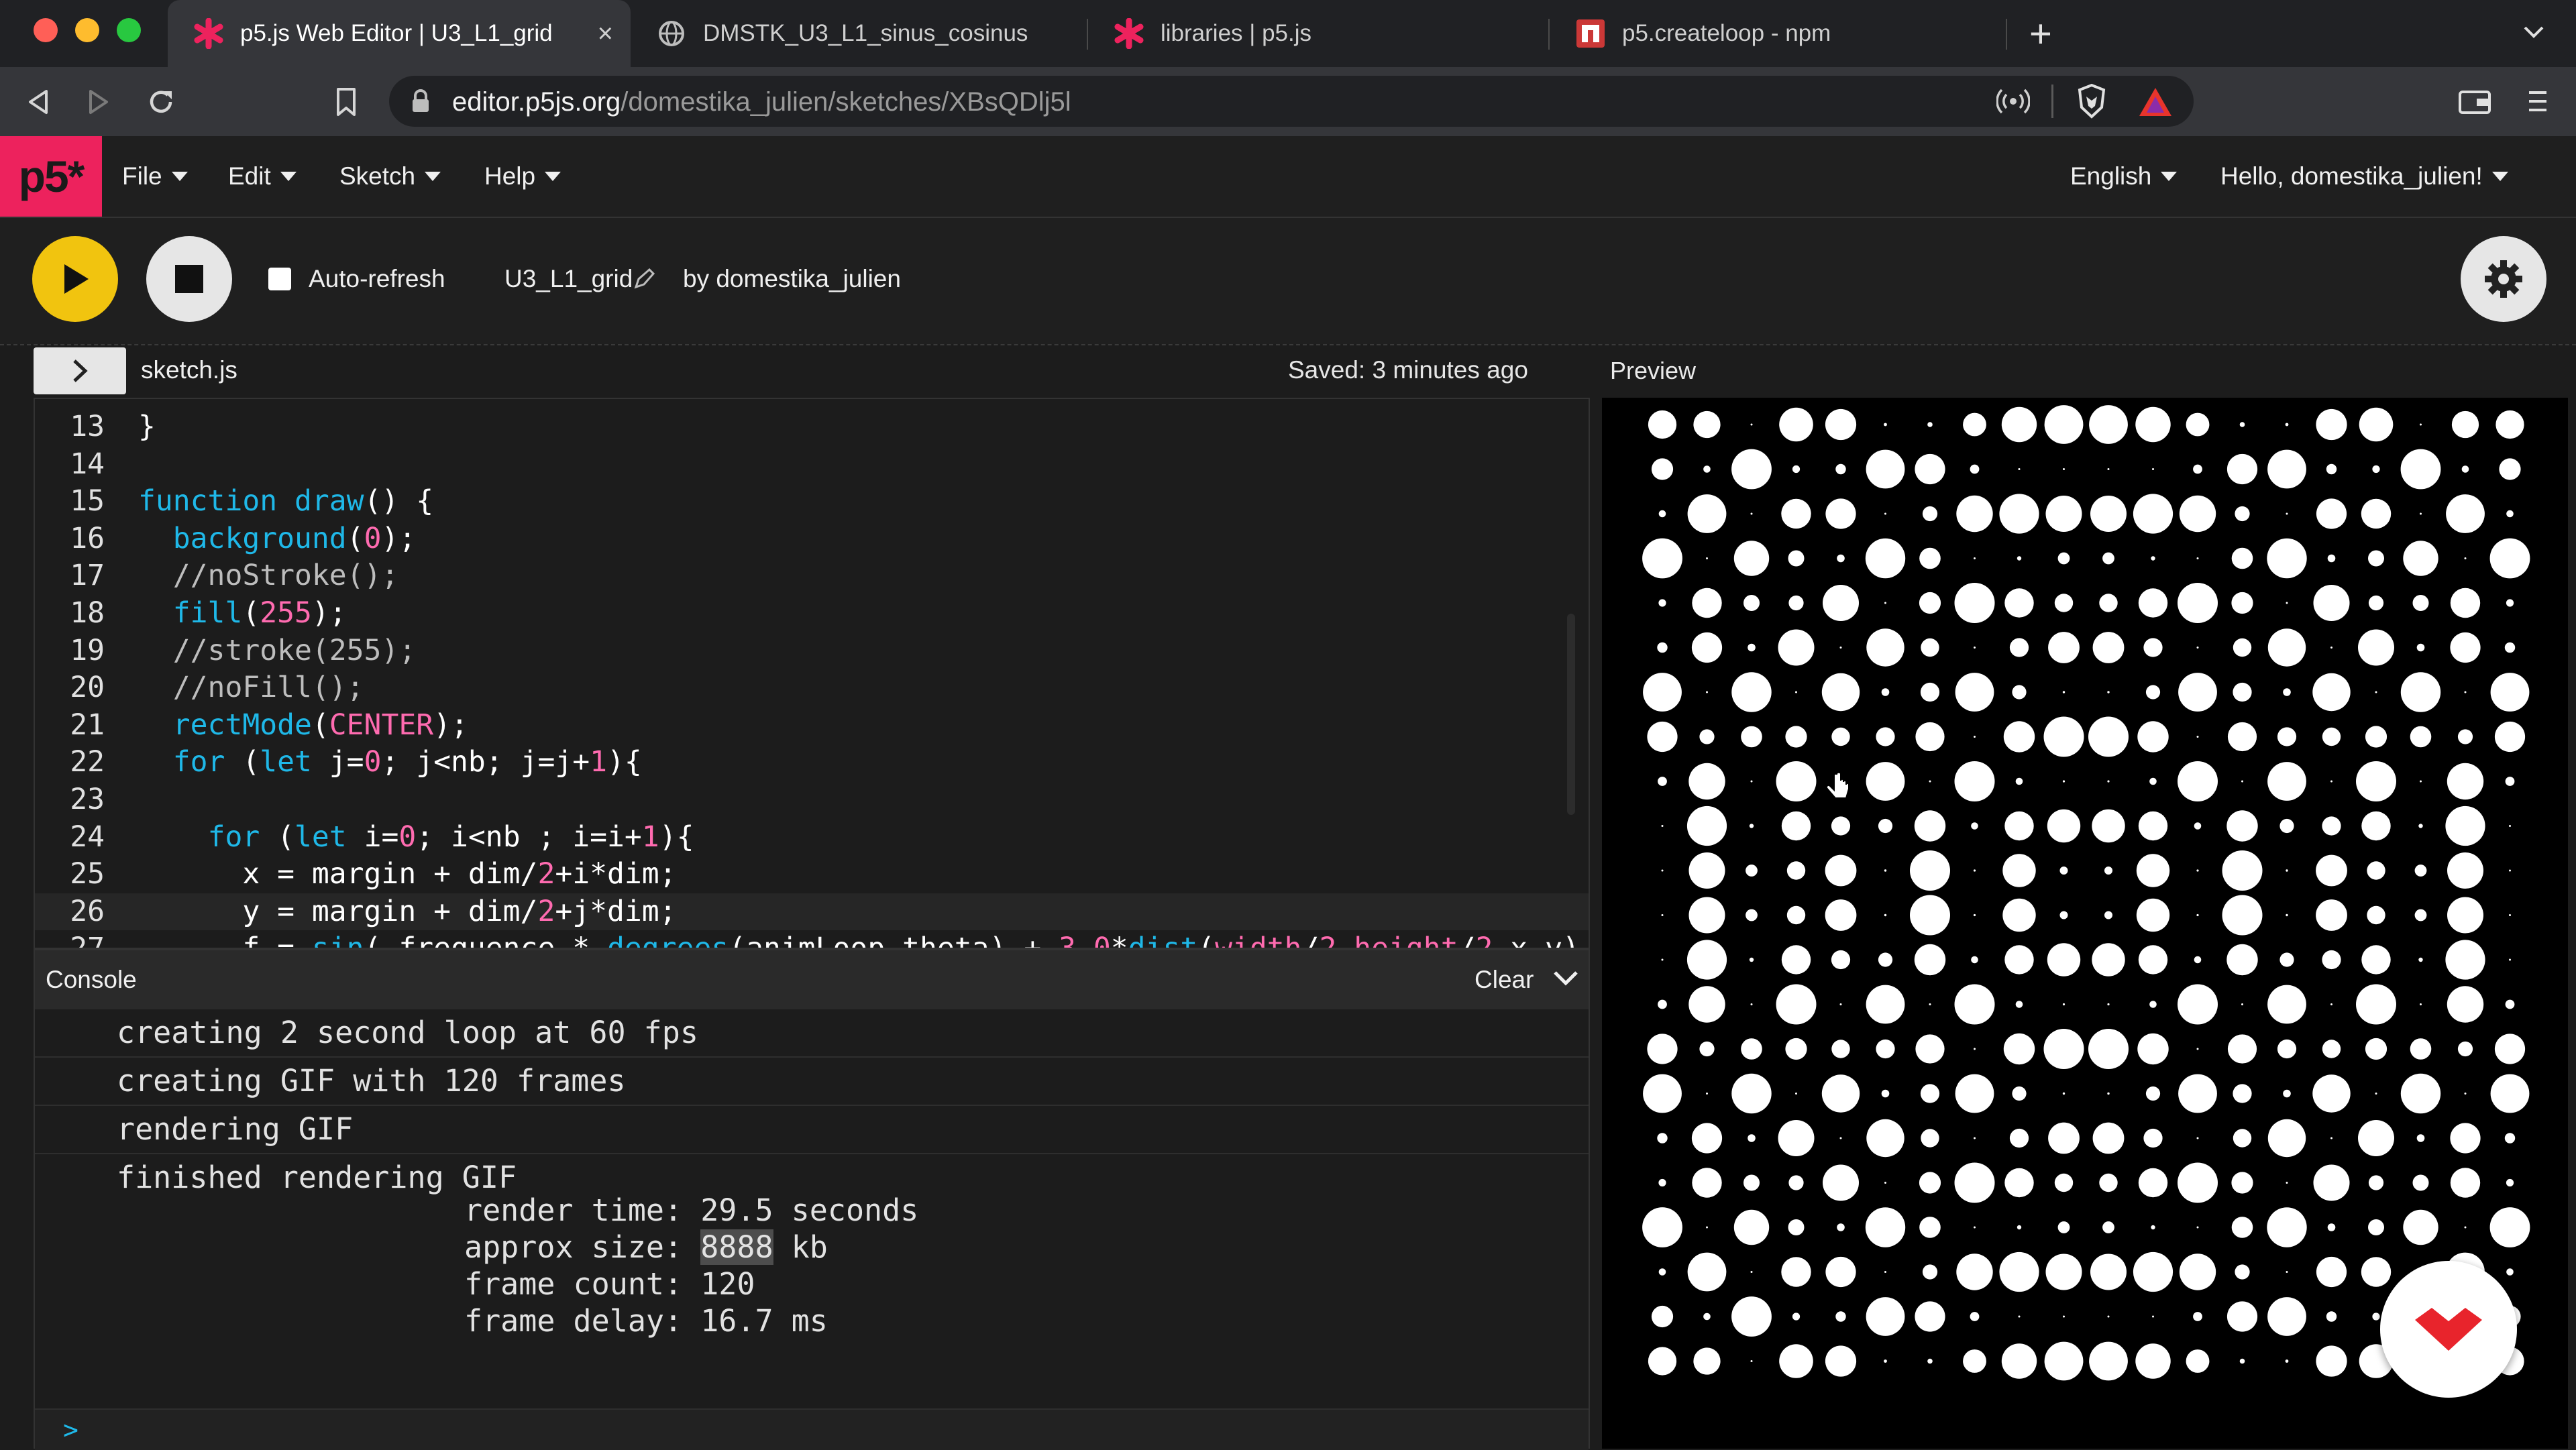 The height and width of the screenshot is (1450, 2576). Describe the element at coordinates (812, 613) in the screenshot. I see `code-line: 18 fill(255);` at that location.